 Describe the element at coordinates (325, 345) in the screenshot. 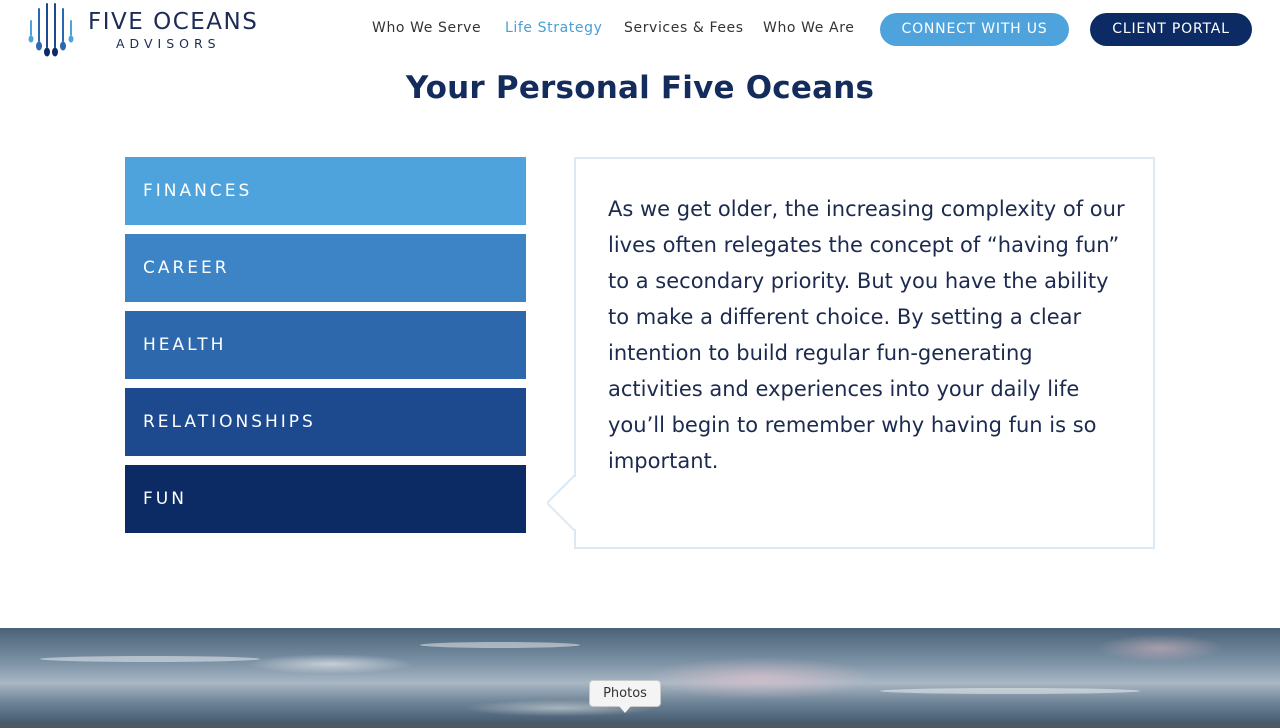

I see `tab-health: HEALTH` at that location.